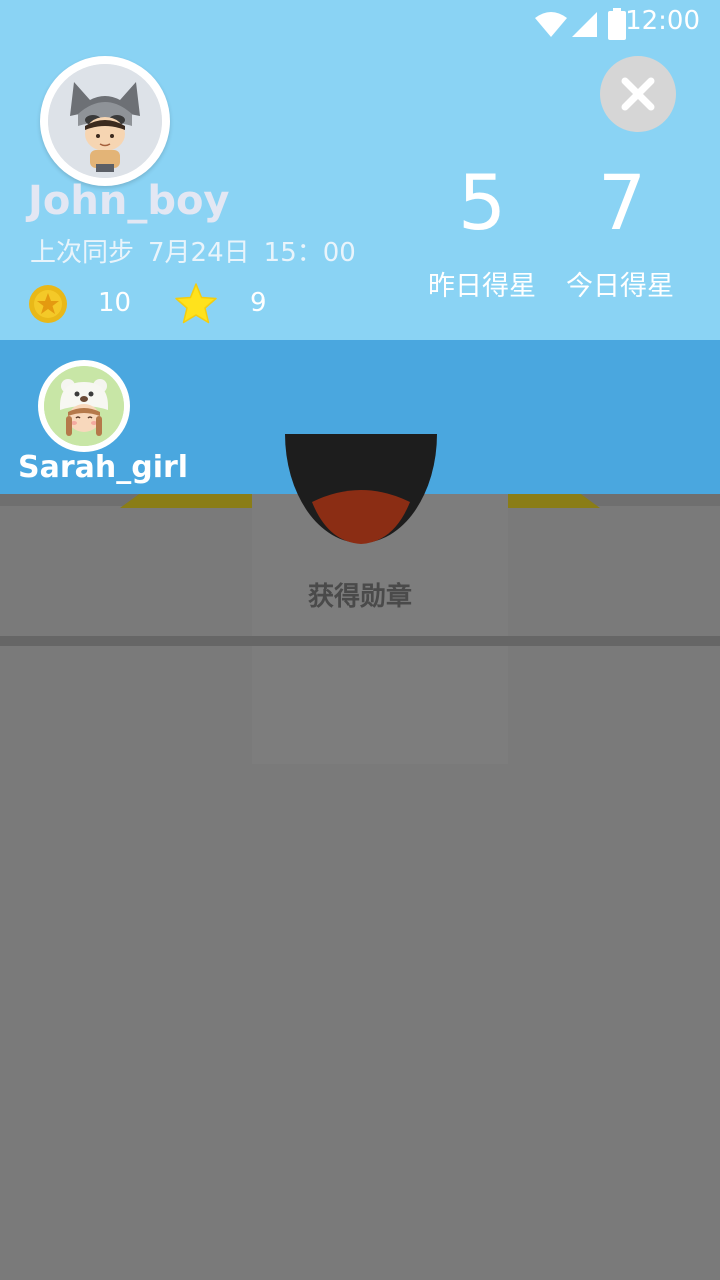  I want to click on yesterday-stars-value: 5, so click(482, 202).